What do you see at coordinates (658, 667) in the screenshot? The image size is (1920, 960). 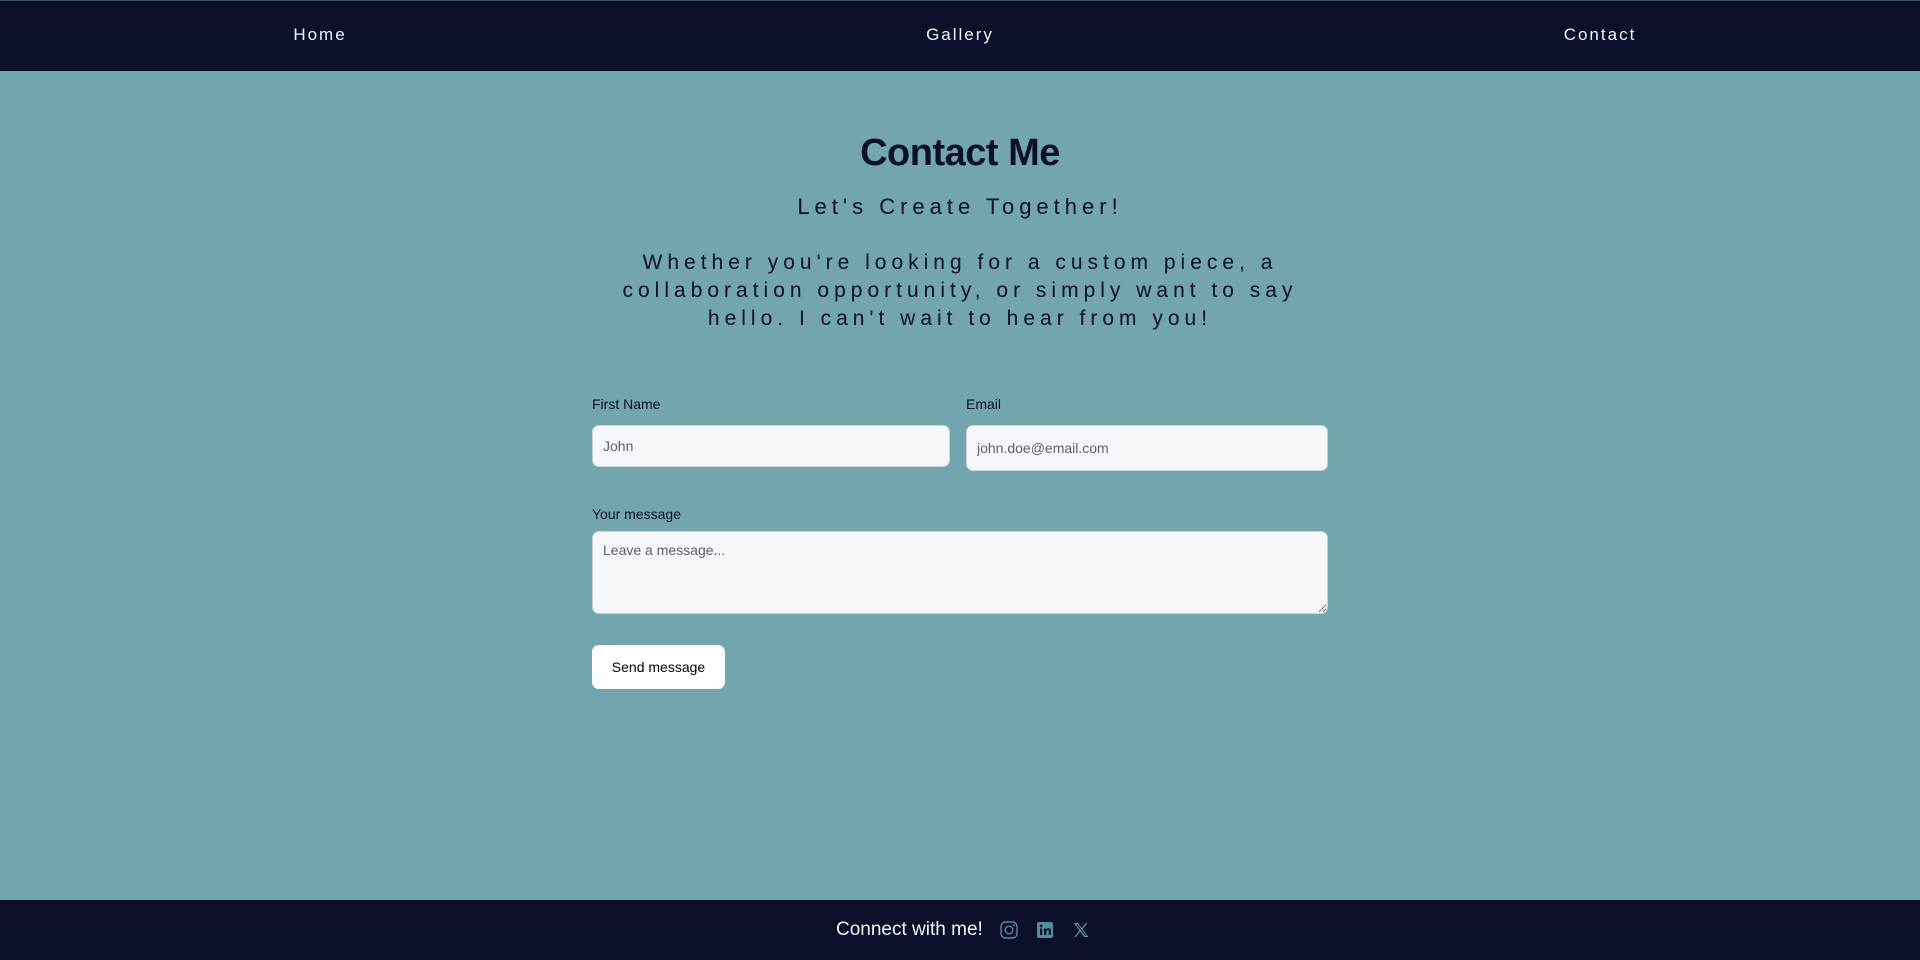 I see `send-message-button: Send message` at bounding box center [658, 667].